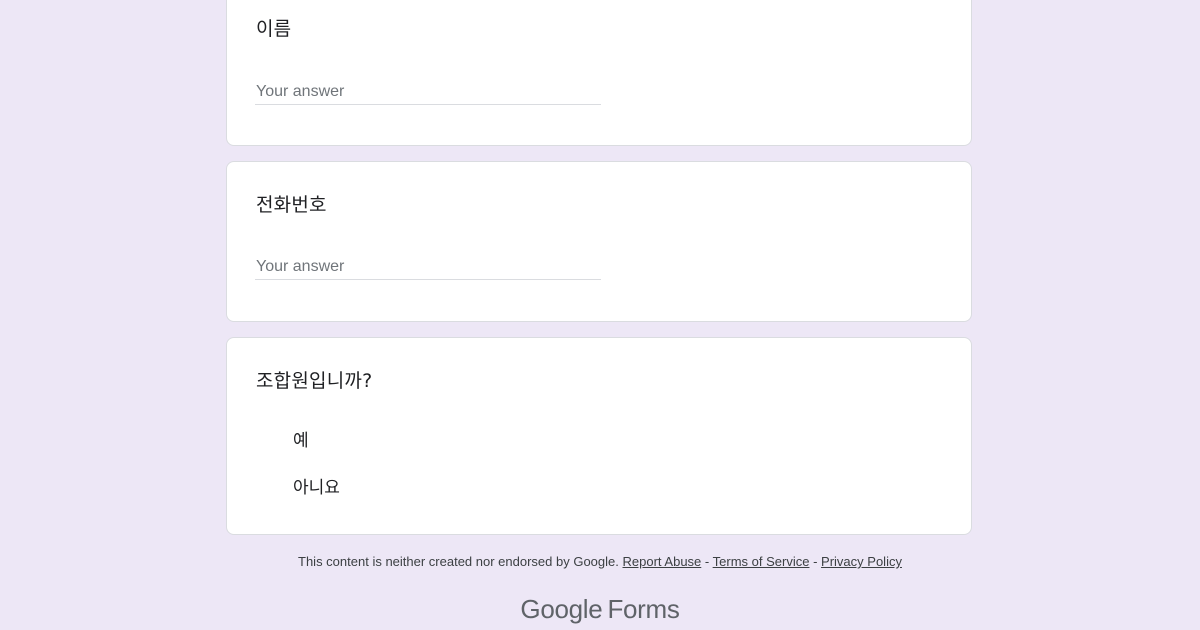  I want to click on google-forms-logo: Google Forms, so click(600, 609).